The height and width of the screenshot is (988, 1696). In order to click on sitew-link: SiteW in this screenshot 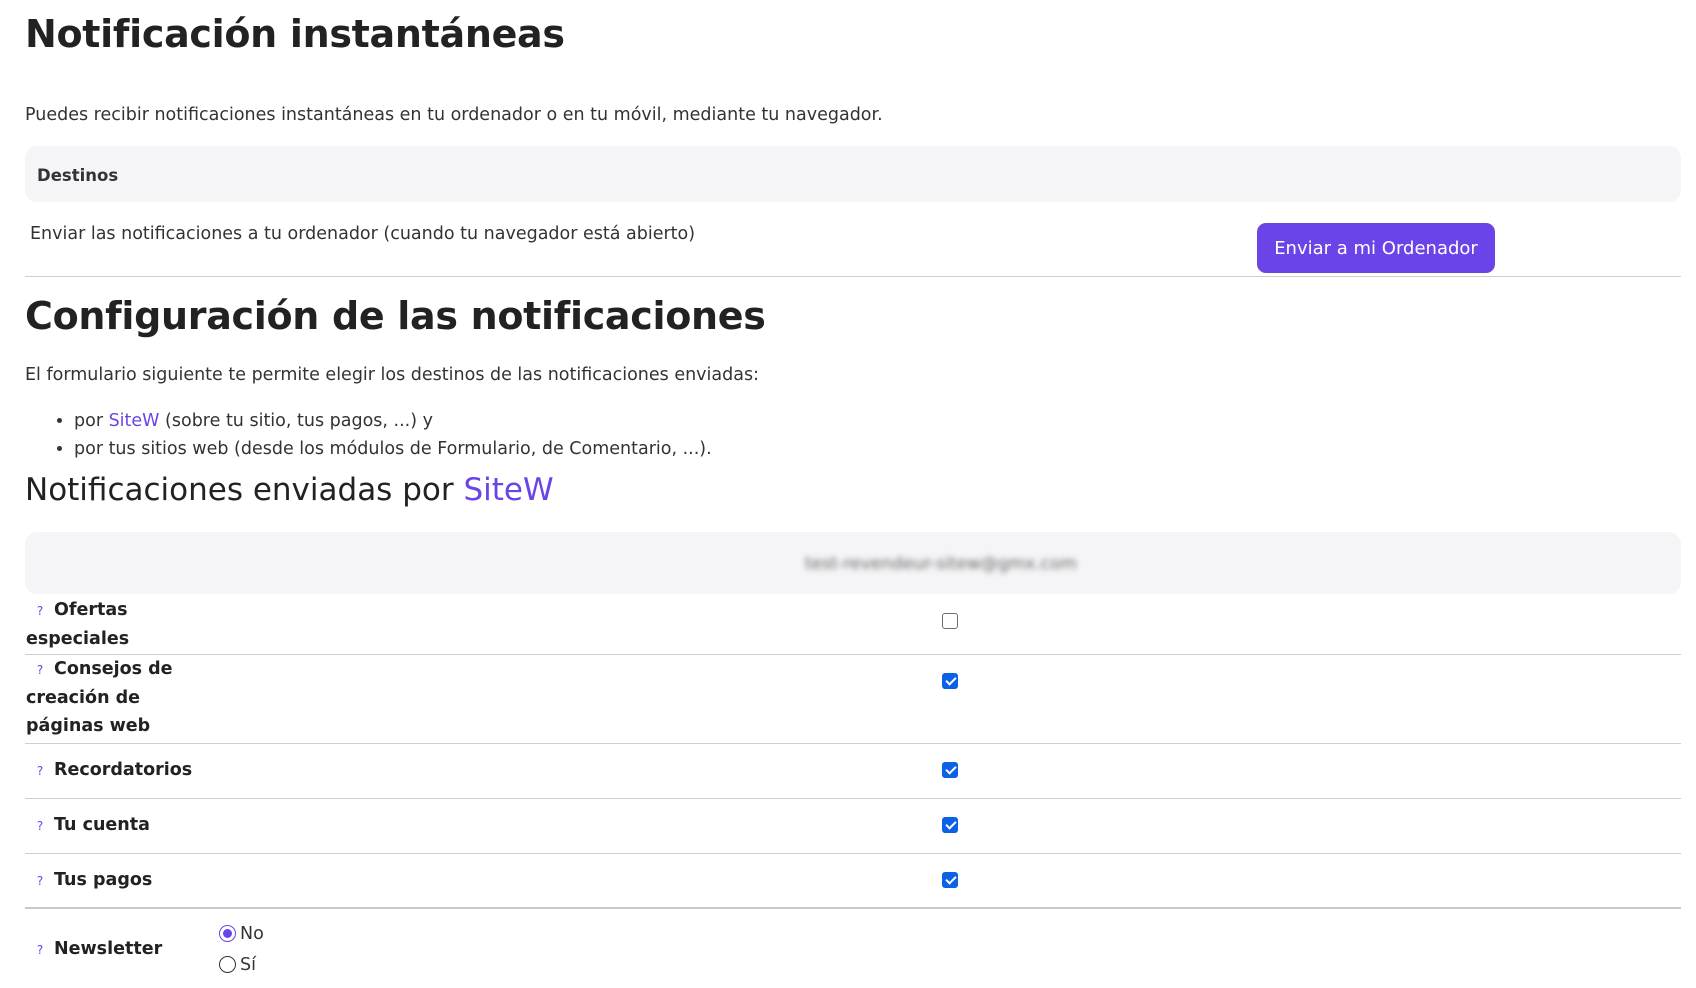, I will do `click(134, 421)`.